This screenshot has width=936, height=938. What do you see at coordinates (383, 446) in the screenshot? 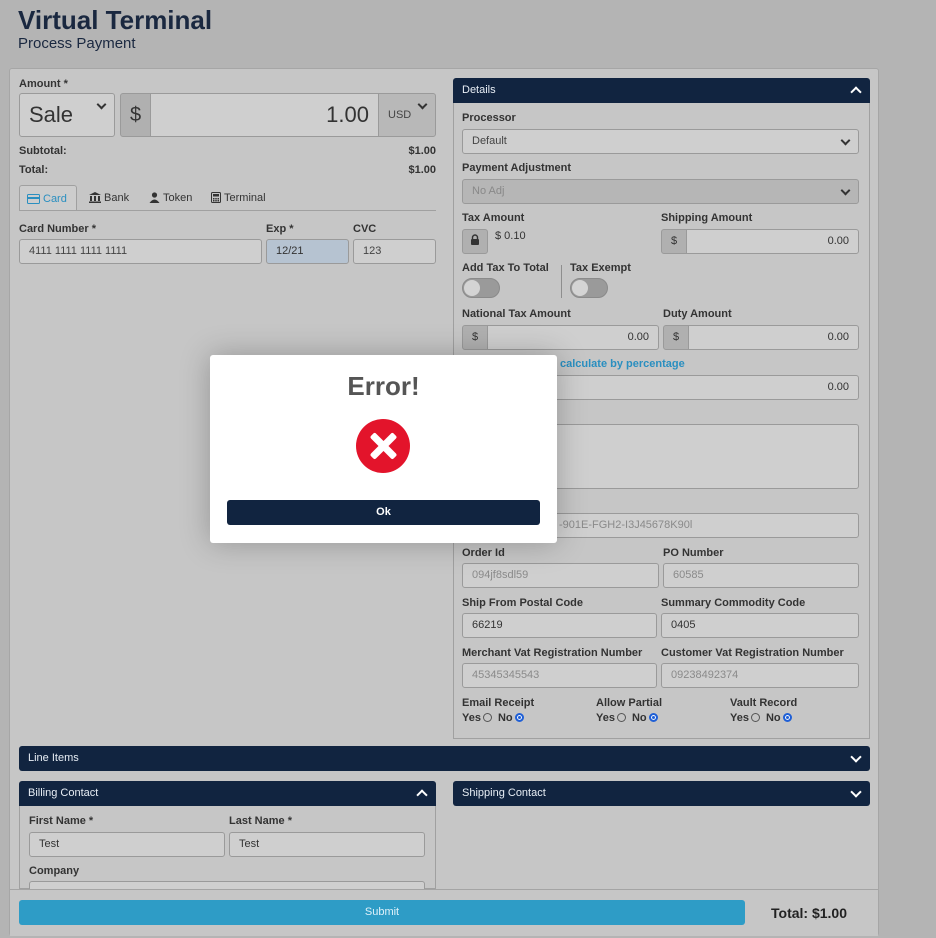
I see `error-icon` at bounding box center [383, 446].